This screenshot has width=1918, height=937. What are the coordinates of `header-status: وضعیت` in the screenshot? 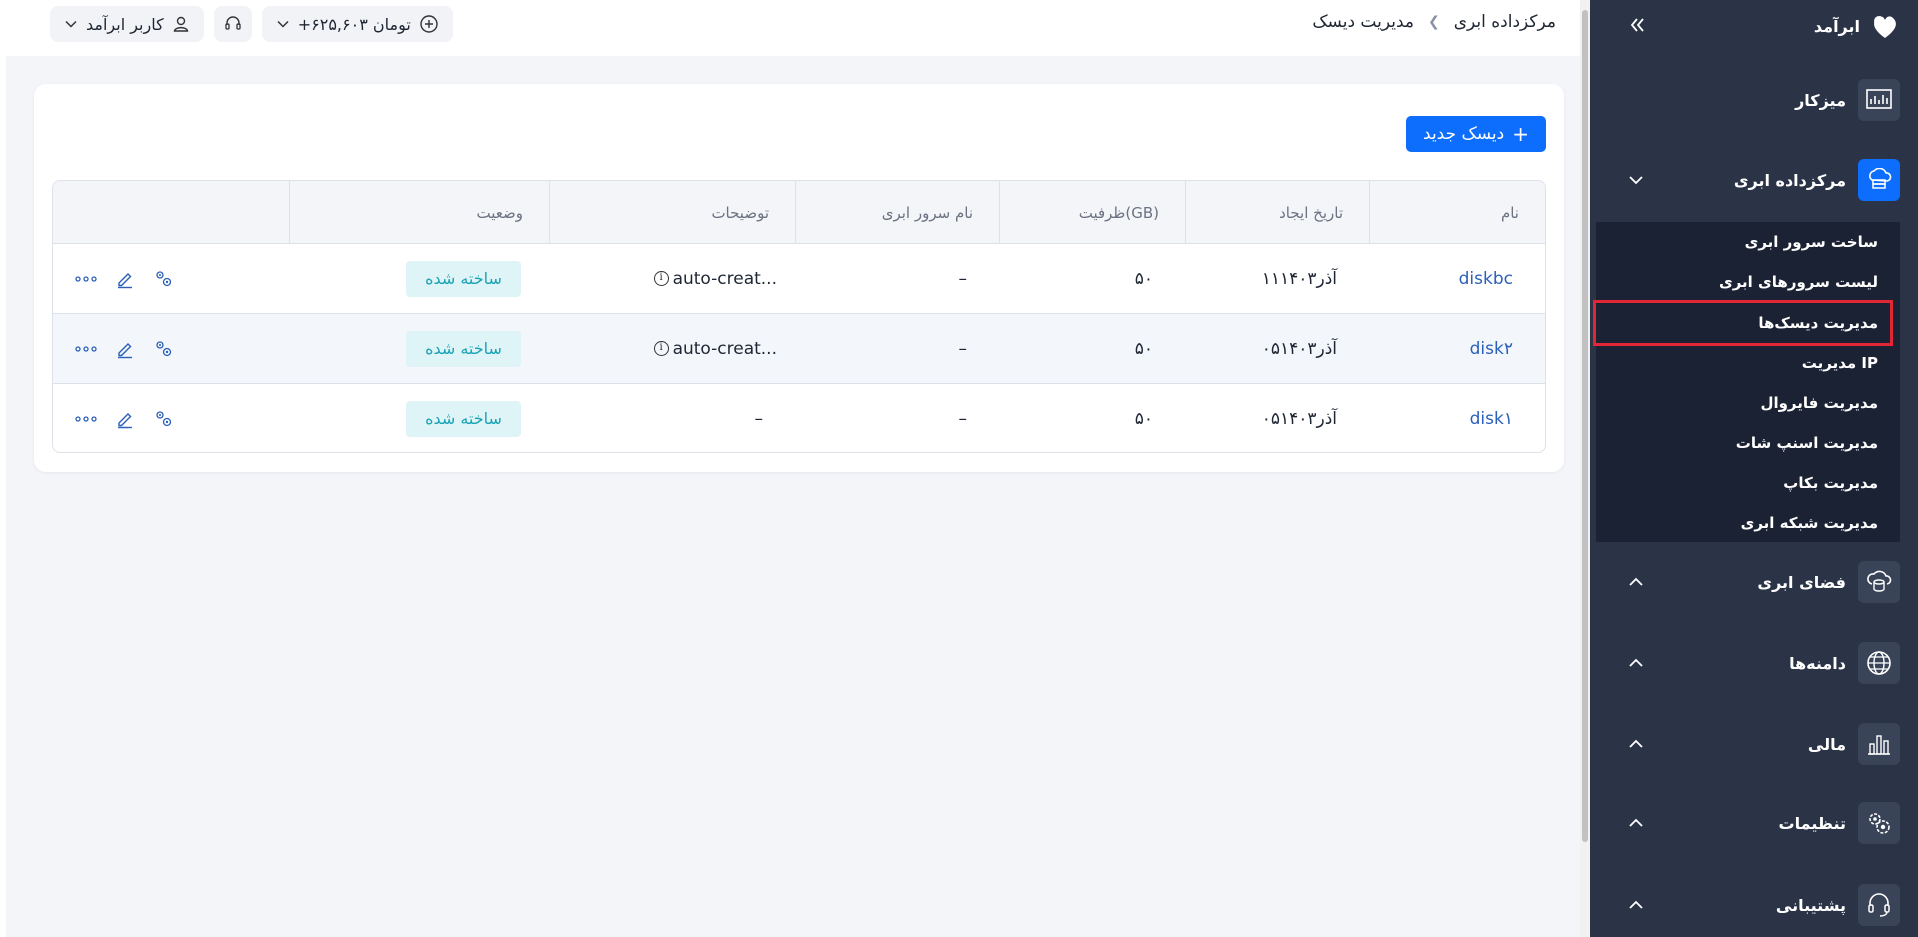 It's located at (419, 212).